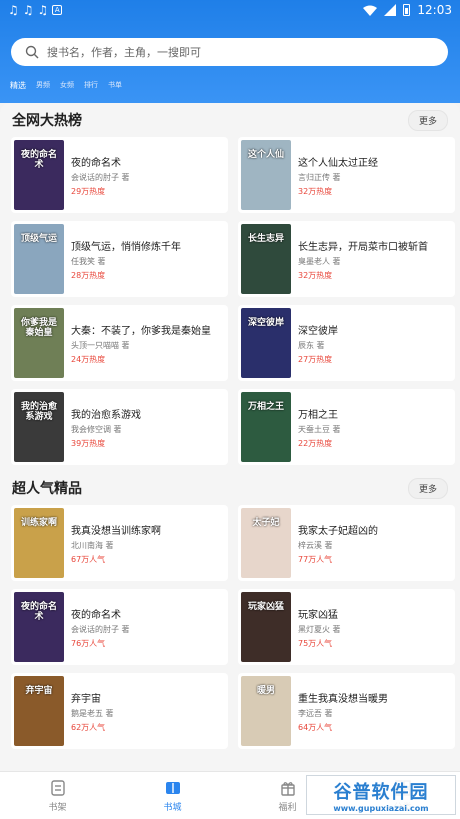  I want to click on book-stat: 76万人气, so click(88, 643).